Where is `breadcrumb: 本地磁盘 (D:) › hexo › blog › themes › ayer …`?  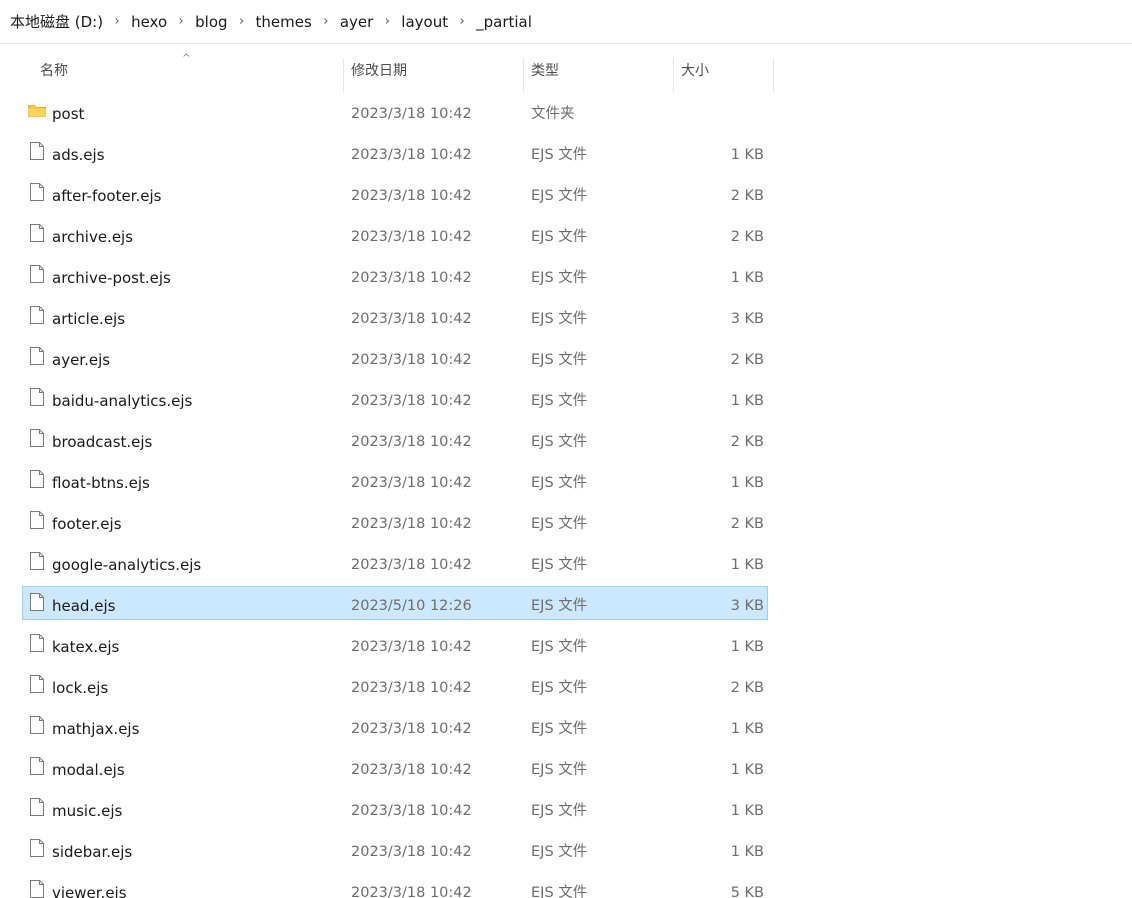 breadcrumb: 本地磁盘 (D:) › hexo › blog › themes › ayer … is located at coordinates (566, 22).